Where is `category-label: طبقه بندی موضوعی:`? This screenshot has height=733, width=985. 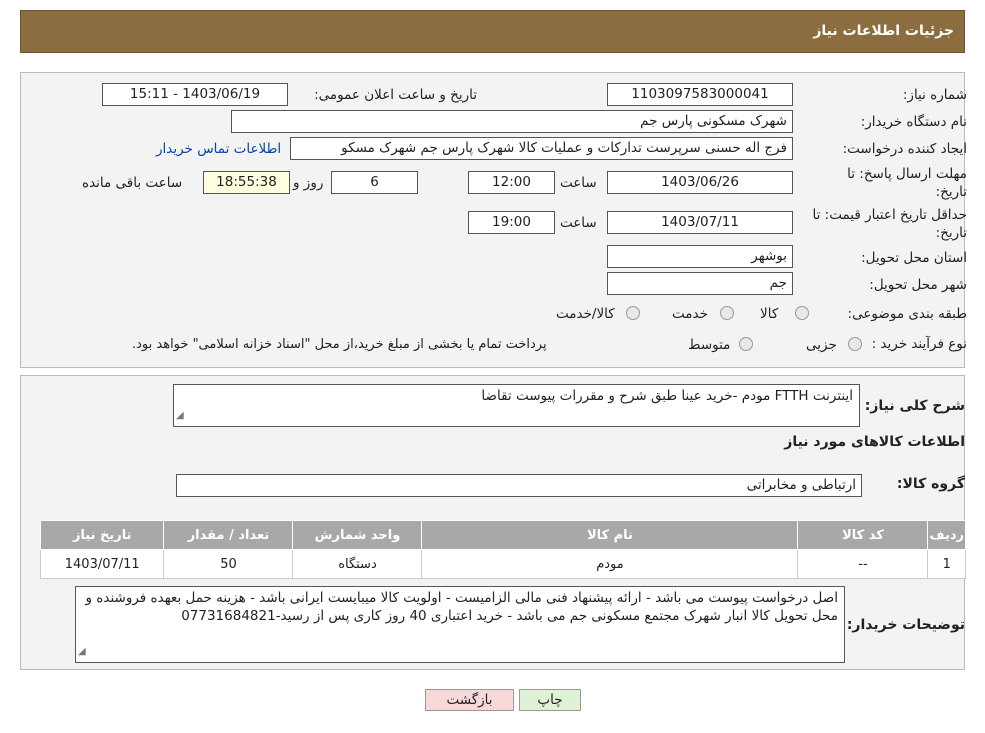
category-label: طبقه بندی موضوعی: is located at coordinates (907, 314).